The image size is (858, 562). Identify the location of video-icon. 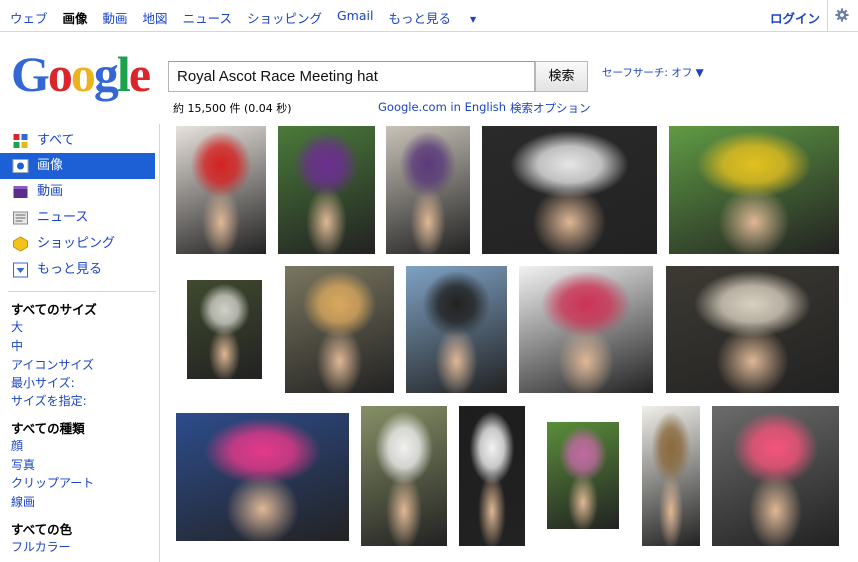
(20, 192).